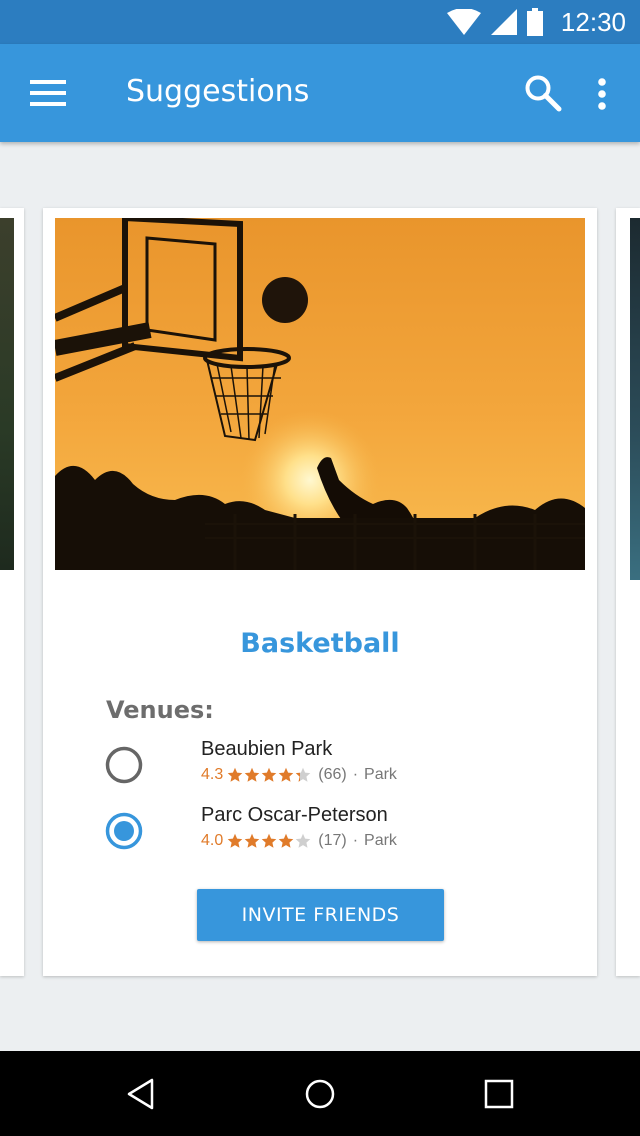  What do you see at coordinates (218, 91) in the screenshot?
I see `page-title: Suggestions` at bounding box center [218, 91].